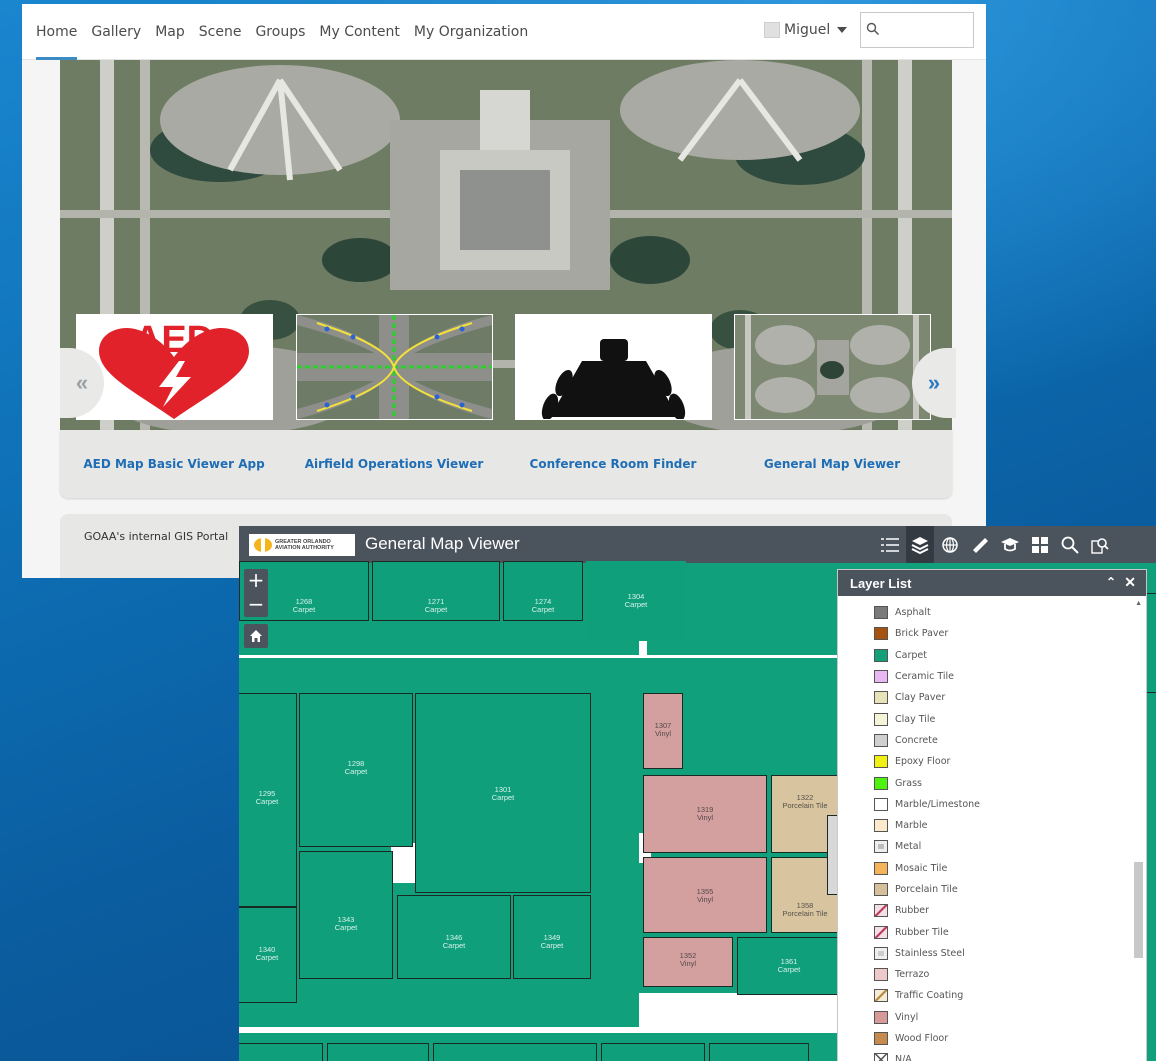 The image size is (1156, 1061). Describe the element at coordinates (552, 937) in the screenshot. I see `room-1349: 1349 Carpet` at that location.